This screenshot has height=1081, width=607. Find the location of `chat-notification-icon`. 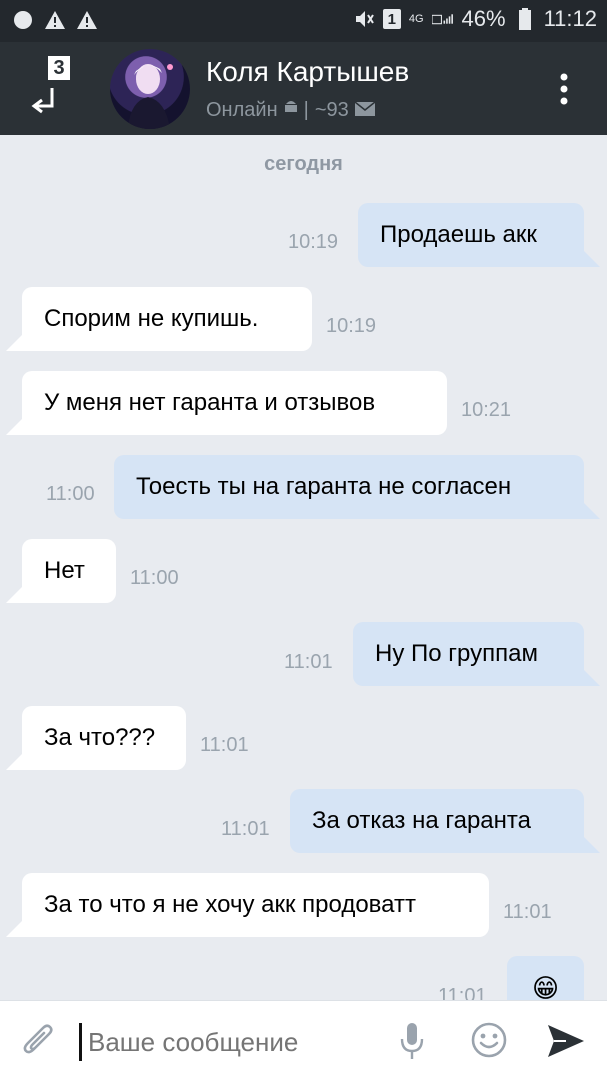

chat-notification-icon is located at coordinates (23, 20).